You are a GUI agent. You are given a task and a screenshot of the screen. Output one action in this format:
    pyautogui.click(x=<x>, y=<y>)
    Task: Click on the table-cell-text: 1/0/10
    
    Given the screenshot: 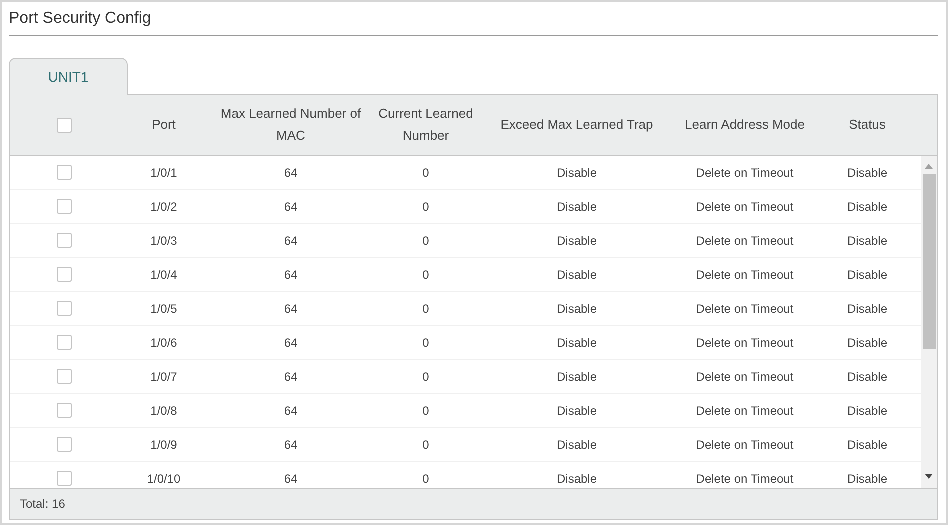 What is the action you would take?
    pyautogui.click(x=164, y=479)
    